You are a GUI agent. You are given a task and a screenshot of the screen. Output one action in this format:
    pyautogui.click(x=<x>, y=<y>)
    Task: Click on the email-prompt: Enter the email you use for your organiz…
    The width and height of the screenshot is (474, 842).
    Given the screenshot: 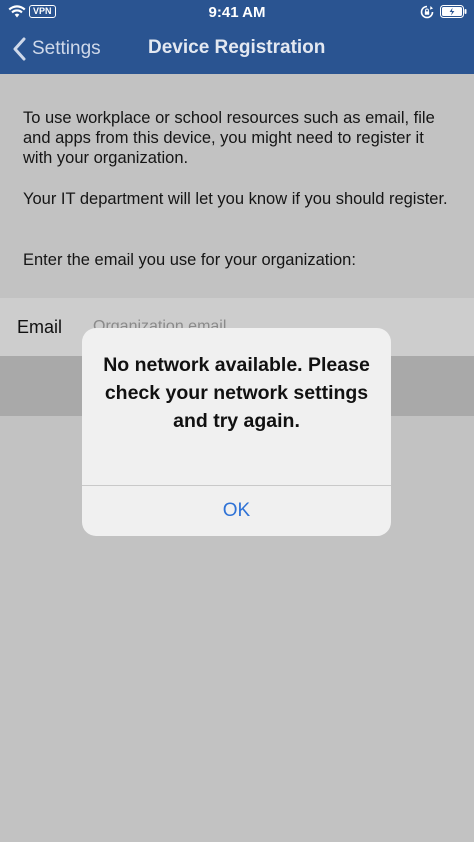 What is the action you would take?
    pyautogui.click(x=189, y=260)
    